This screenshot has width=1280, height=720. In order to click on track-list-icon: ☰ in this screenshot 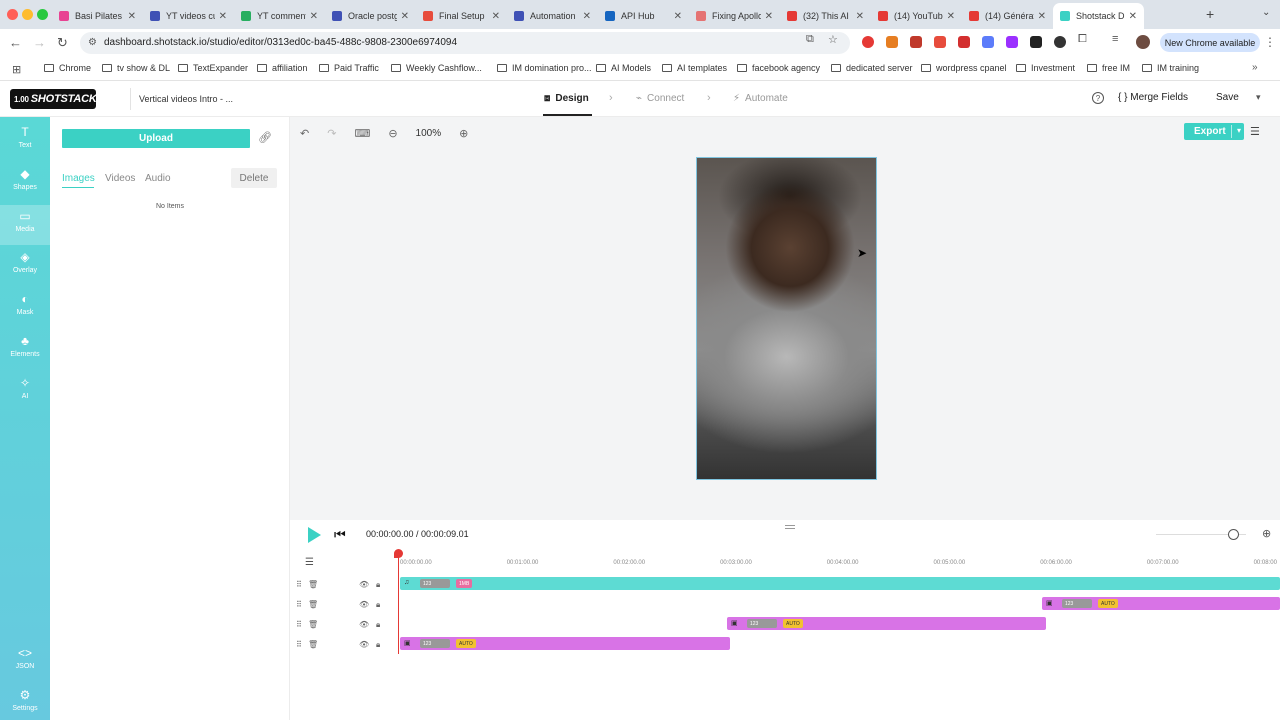, I will do `click(309, 562)`.